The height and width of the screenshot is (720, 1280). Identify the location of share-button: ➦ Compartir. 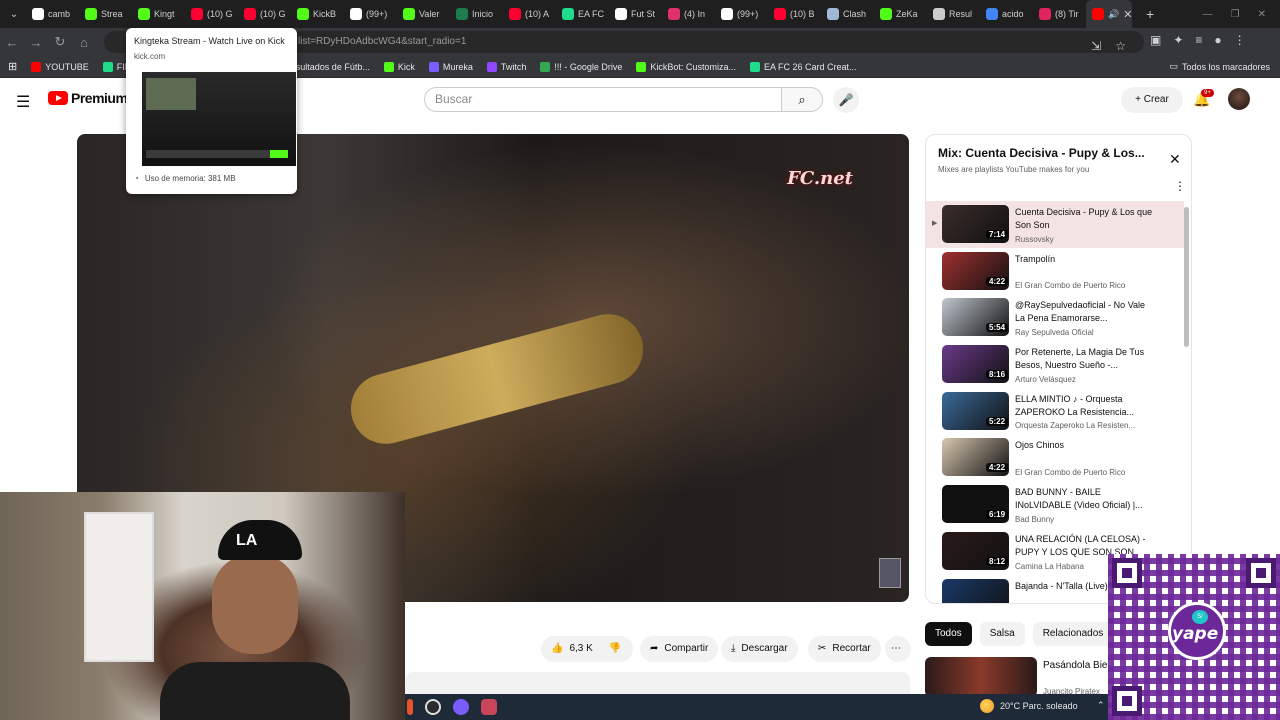
(679, 649).